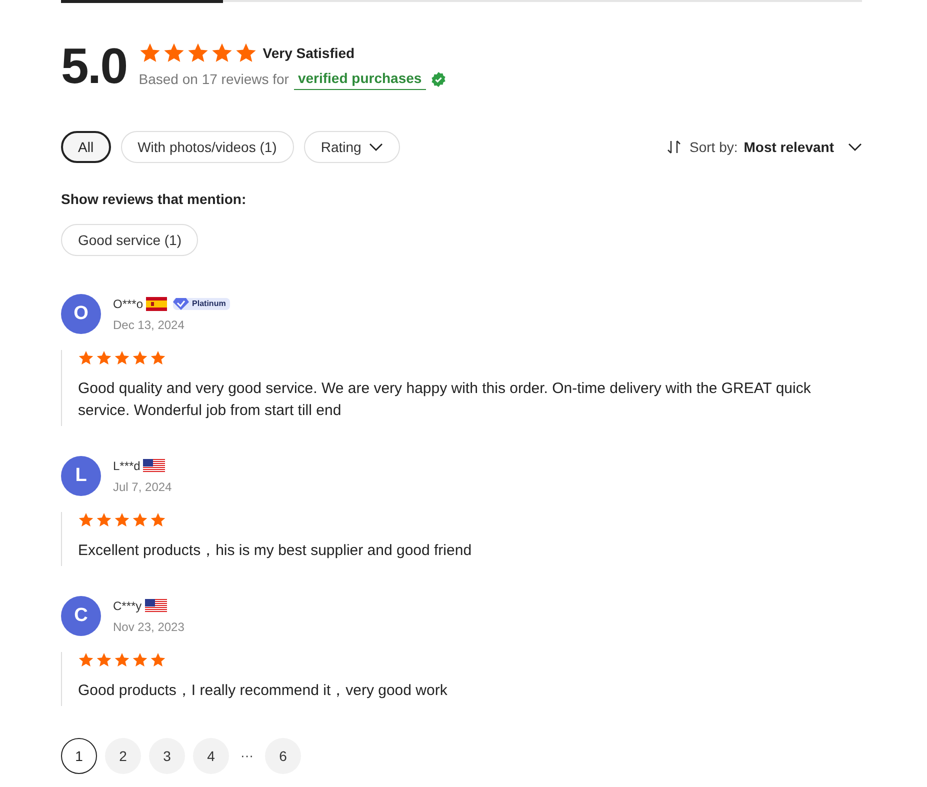 This screenshot has width=927, height=787. Describe the element at coordinates (308, 53) in the screenshot. I see `rating-label: Very Satisfied` at that location.